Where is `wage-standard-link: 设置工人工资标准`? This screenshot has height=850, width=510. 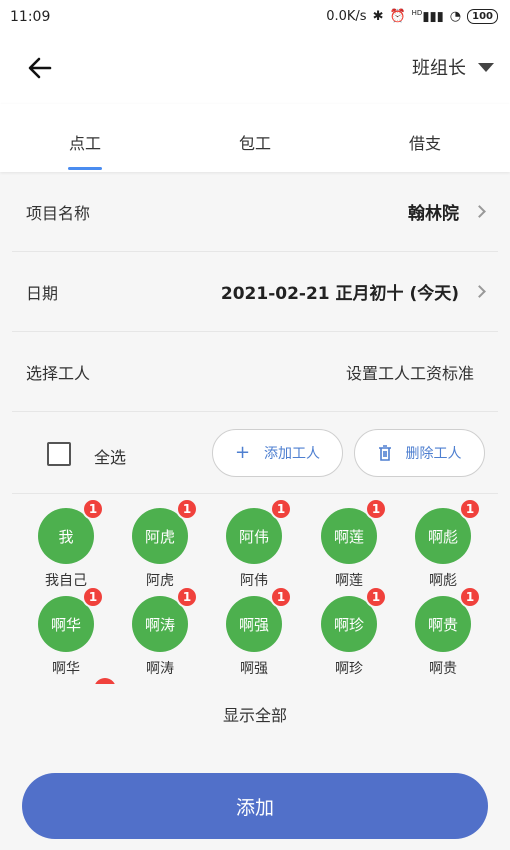 wage-standard-link: 设置工人工资标准 is located at coordinates (415, 372).